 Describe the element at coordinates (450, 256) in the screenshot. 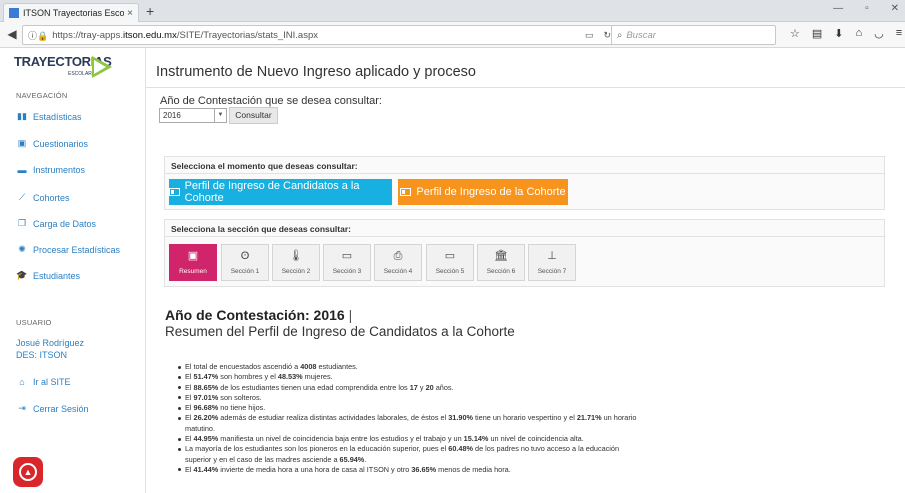

I see `laptop-icon: ▭` at that location.